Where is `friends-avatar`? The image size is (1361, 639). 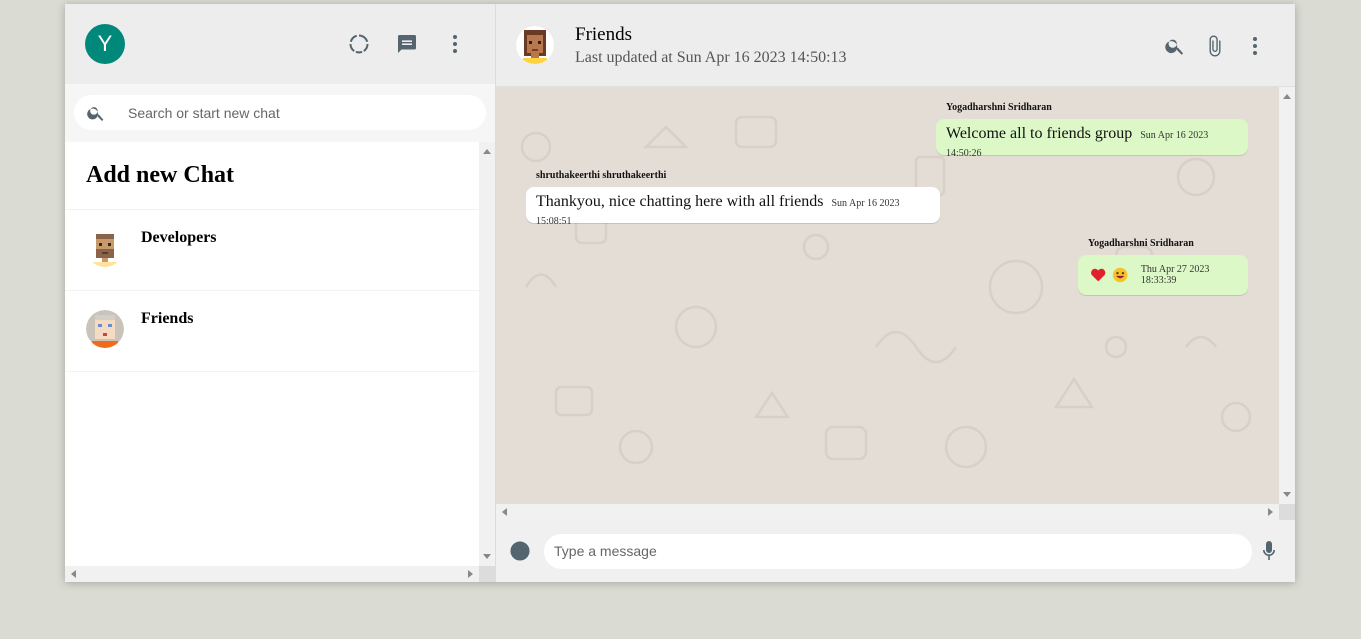 friends-avatar is located at coordinates (105, 329).